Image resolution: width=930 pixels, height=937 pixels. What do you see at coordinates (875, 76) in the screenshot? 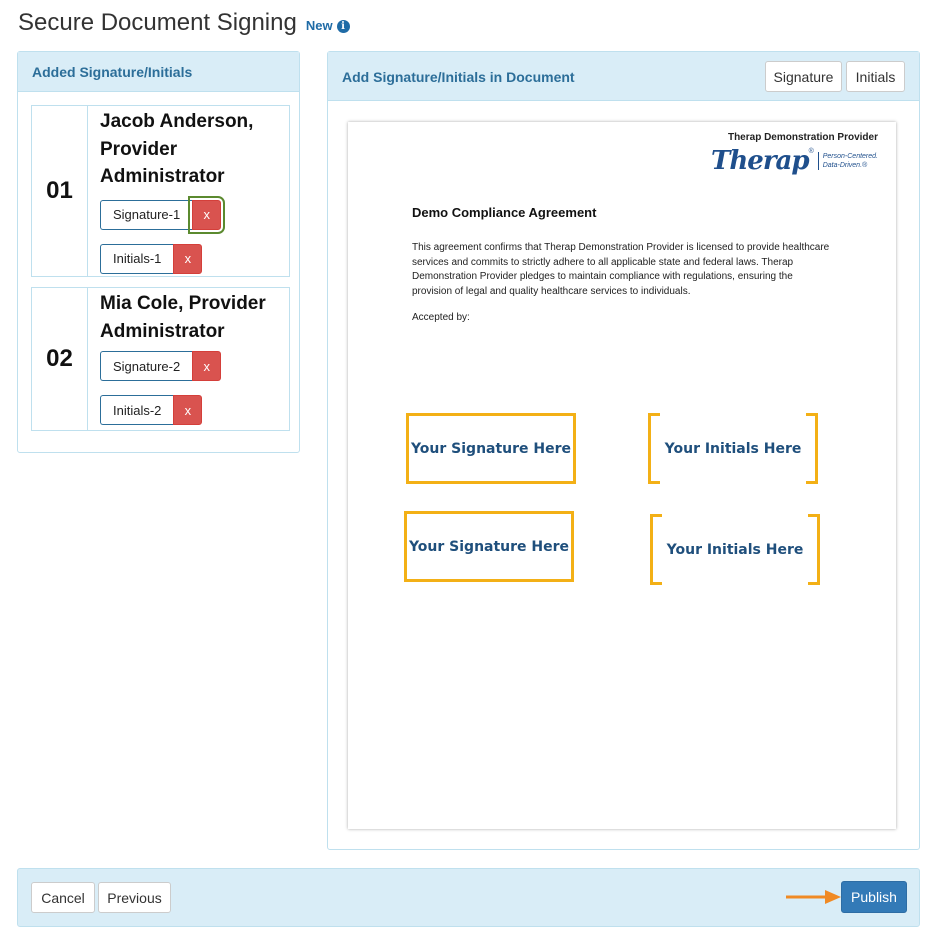
I see `add-initials-button: Initials` at bounding box center [875, 76].